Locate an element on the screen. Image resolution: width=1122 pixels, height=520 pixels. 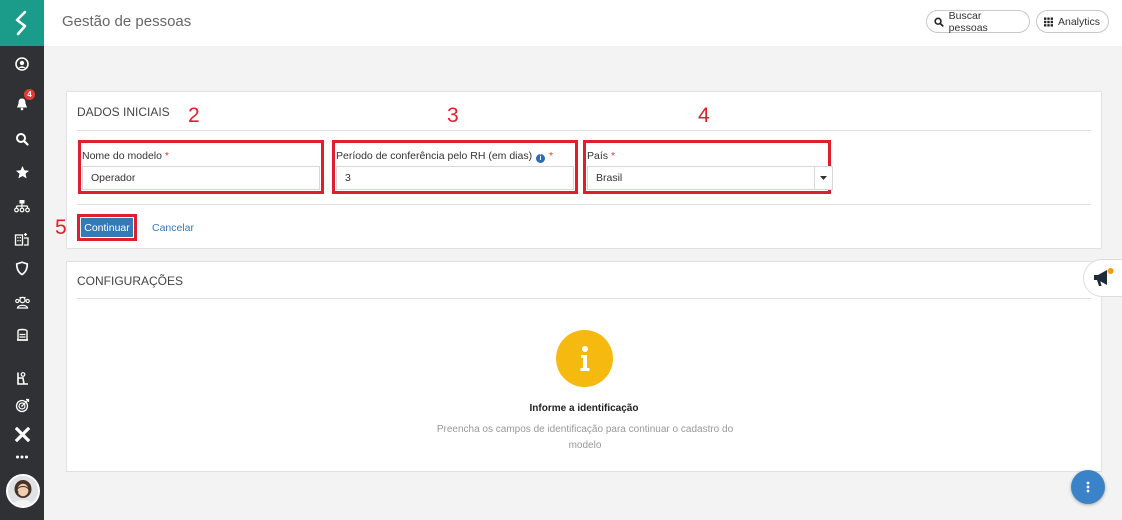
more-actions-button is located at coordinates (1088, 487).